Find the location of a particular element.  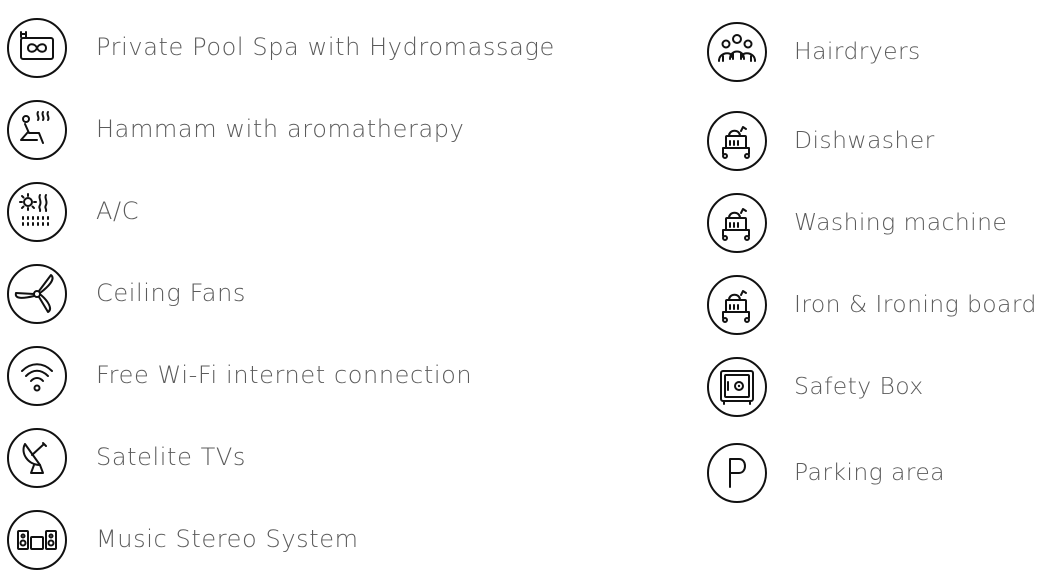

hammam-steam-icon is located at coordinates (37, 130).